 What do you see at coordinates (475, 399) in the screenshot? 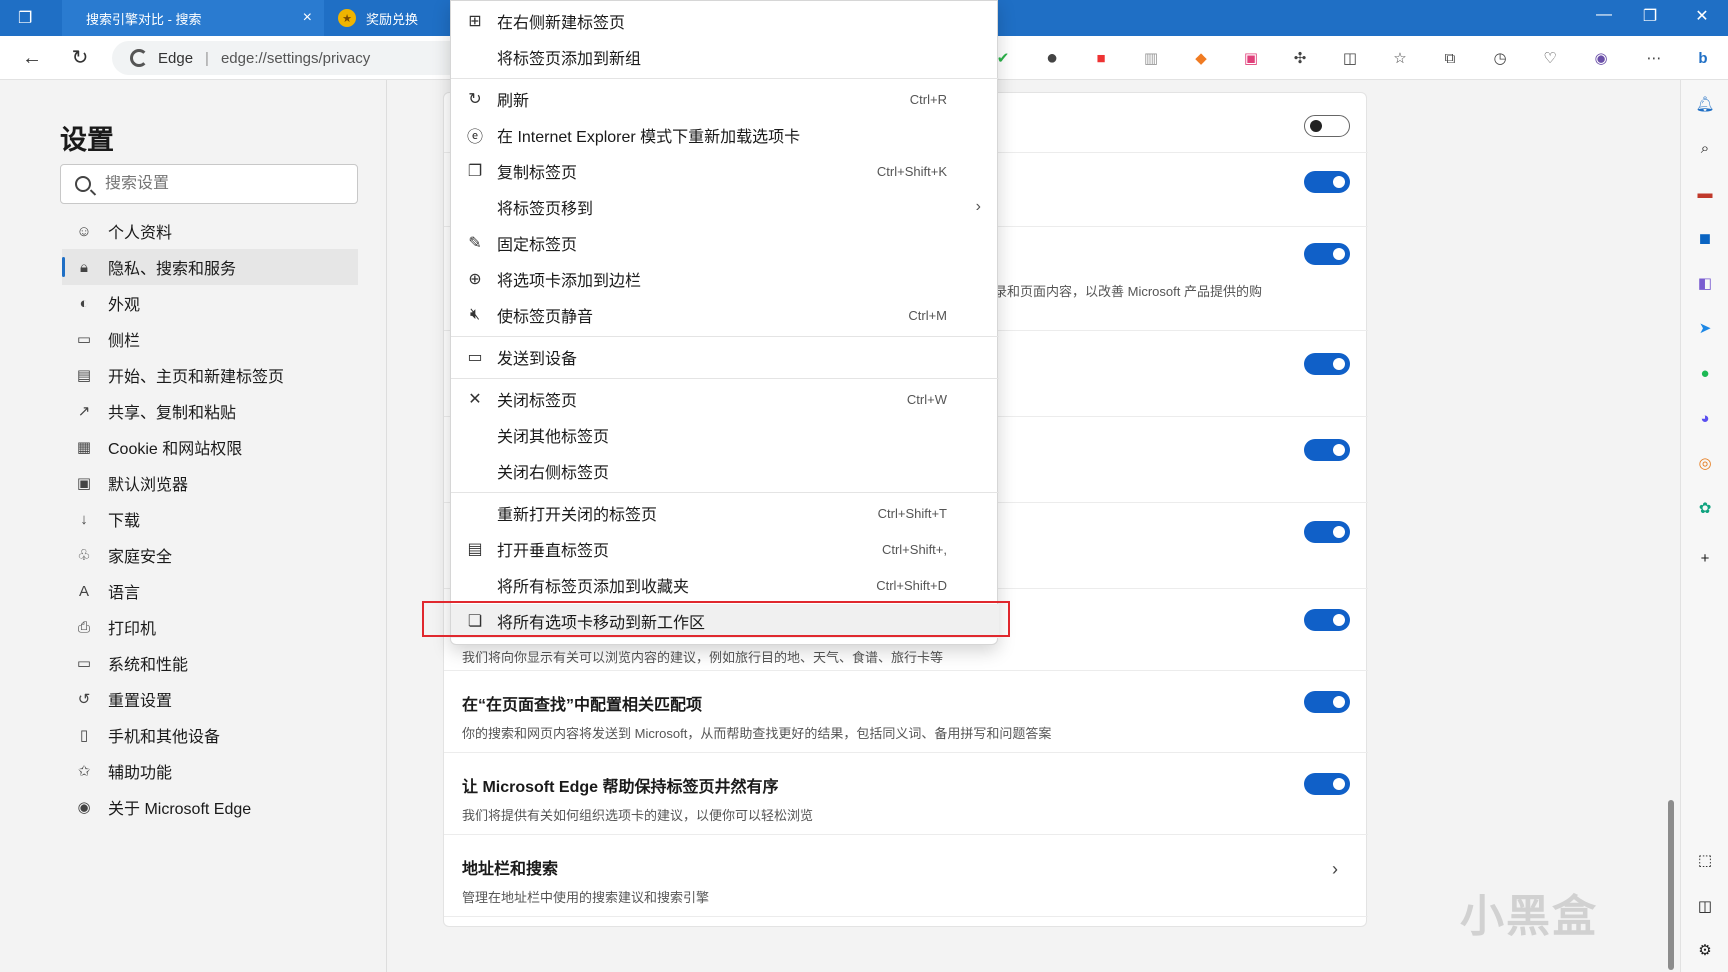
I see `close-icon: ✕` at bounding box center [475, 399].